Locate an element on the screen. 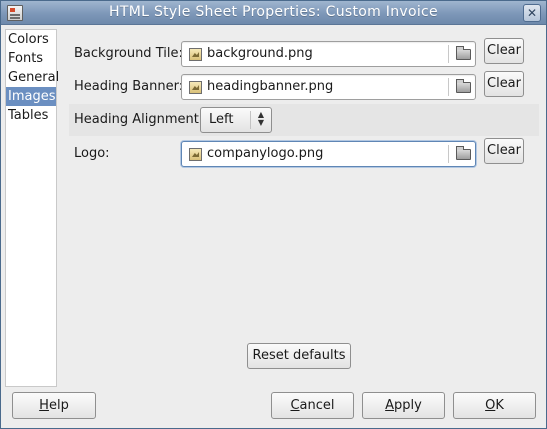 This screenshot has width=547, height=429. sidebar-item-general: General is located at coordinates (32, 77).